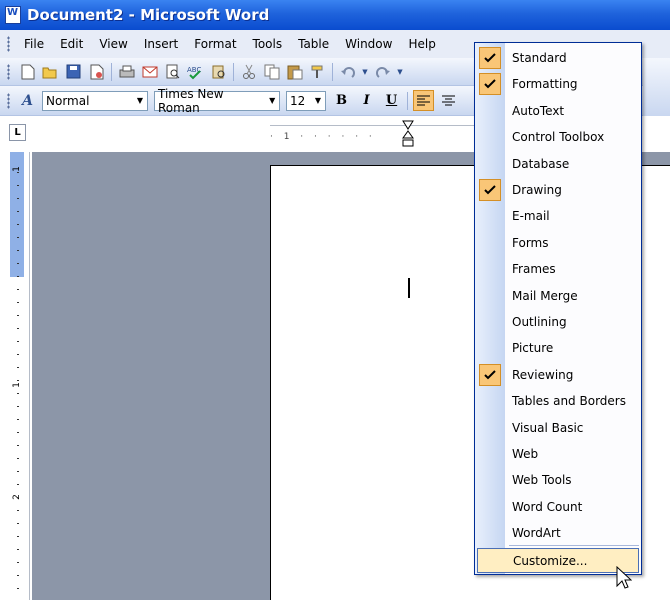 This screenshot has width=670, height=600. What do you see at coordinates (17, 132) in the screenshot?
I see `tab-selector-button: L` at bounding box center [17, 132].